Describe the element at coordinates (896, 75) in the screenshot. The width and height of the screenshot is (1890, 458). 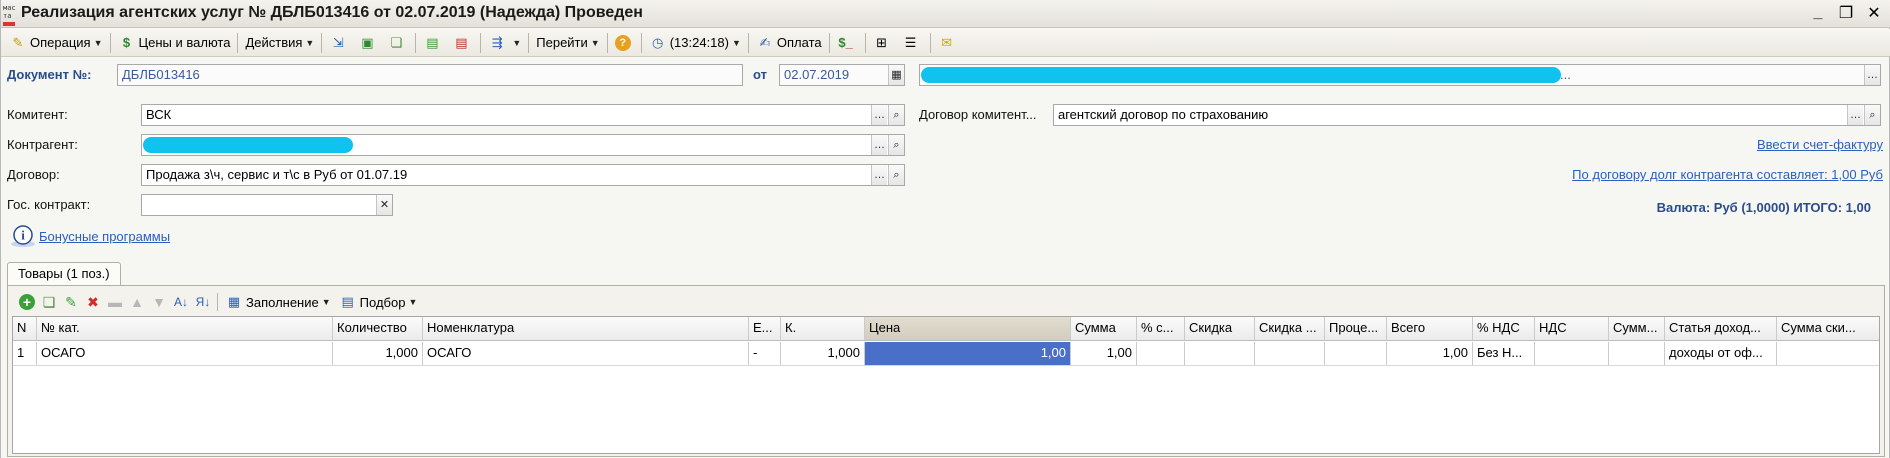
I see `calendar-icon: ▦` at that location.